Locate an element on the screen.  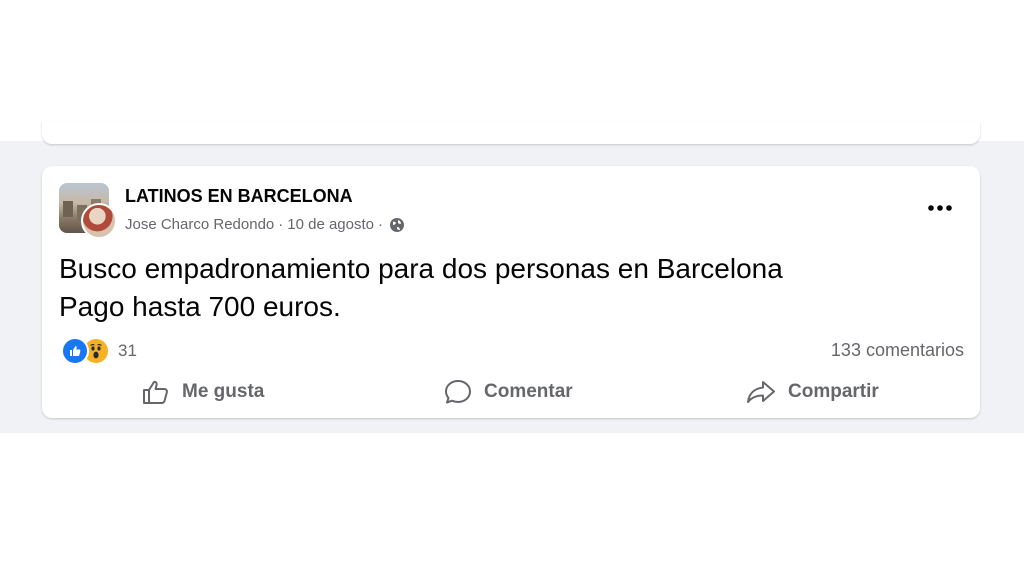
like-reaction-icon is located at coordinates (75, 351).